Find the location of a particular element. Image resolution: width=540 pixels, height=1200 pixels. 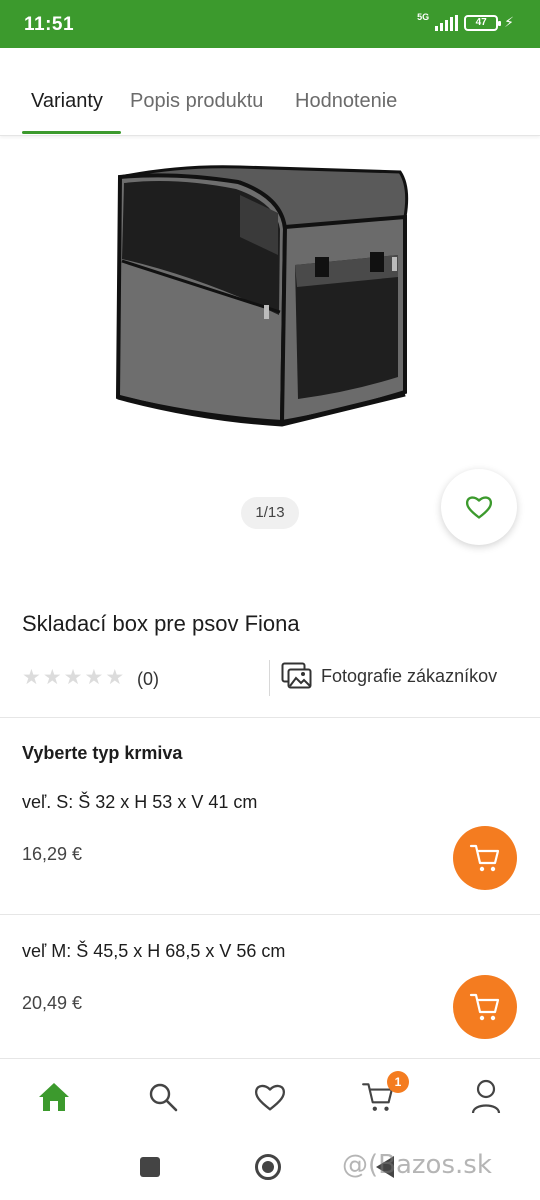

product-tabs: Varianty Popis produktu Hodnotenie is located at coordinates (270, 92).